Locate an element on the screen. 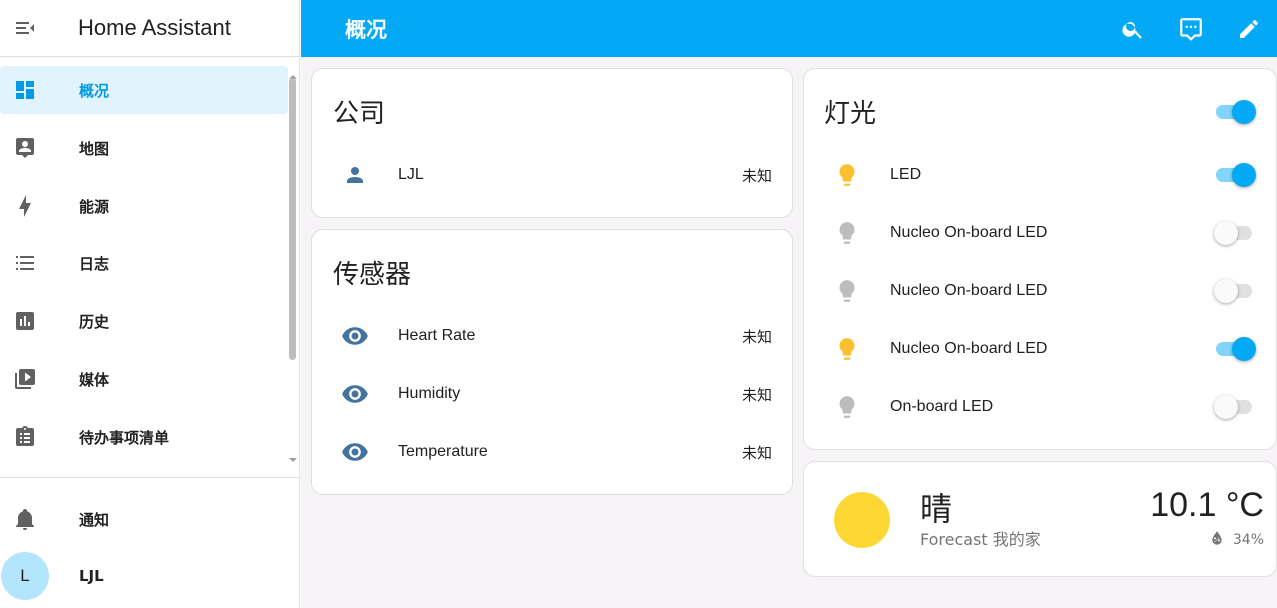  pencil-edit-icon is located at coordinates (1249, 29).